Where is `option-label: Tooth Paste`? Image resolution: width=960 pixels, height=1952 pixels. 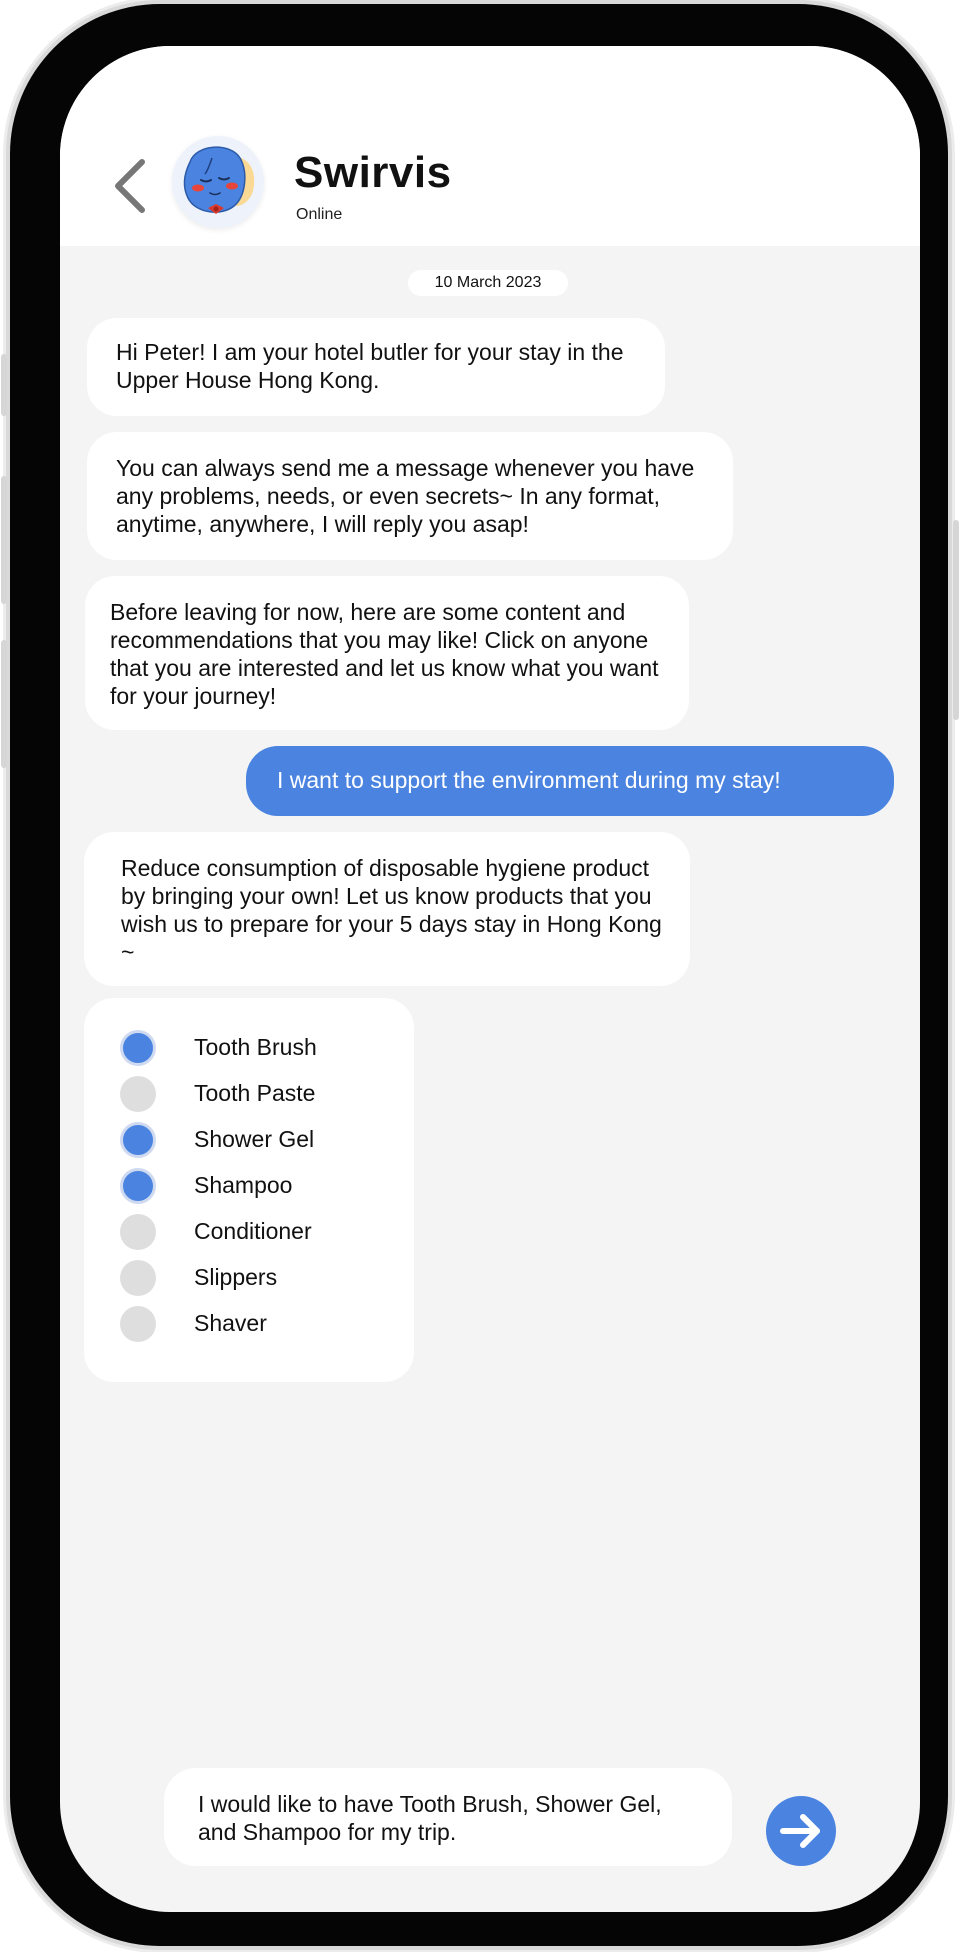
option-label: Tooth Paste is located at coordinates (255, 1093).